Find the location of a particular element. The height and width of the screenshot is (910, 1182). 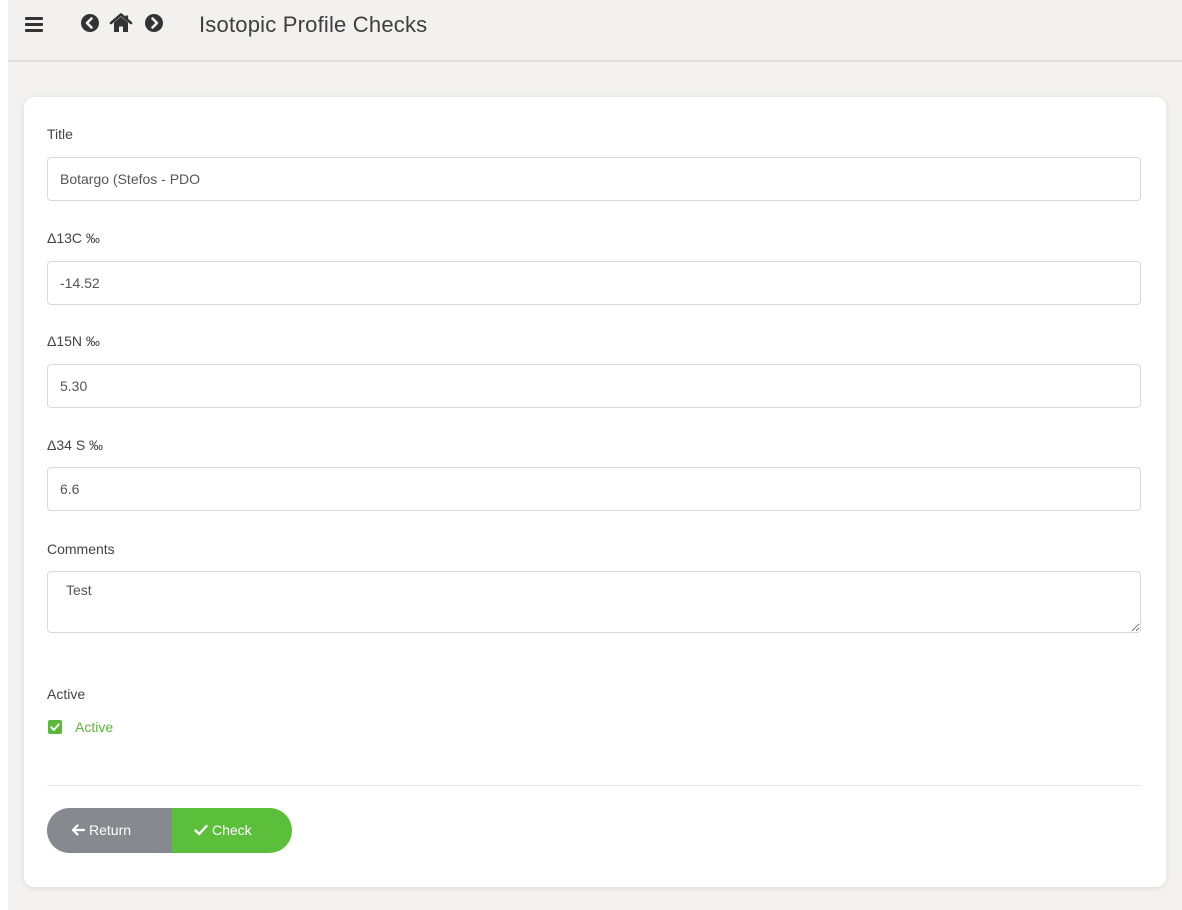

delta15n-label: Δ15N ‰ is located at coordinates (73, 341).